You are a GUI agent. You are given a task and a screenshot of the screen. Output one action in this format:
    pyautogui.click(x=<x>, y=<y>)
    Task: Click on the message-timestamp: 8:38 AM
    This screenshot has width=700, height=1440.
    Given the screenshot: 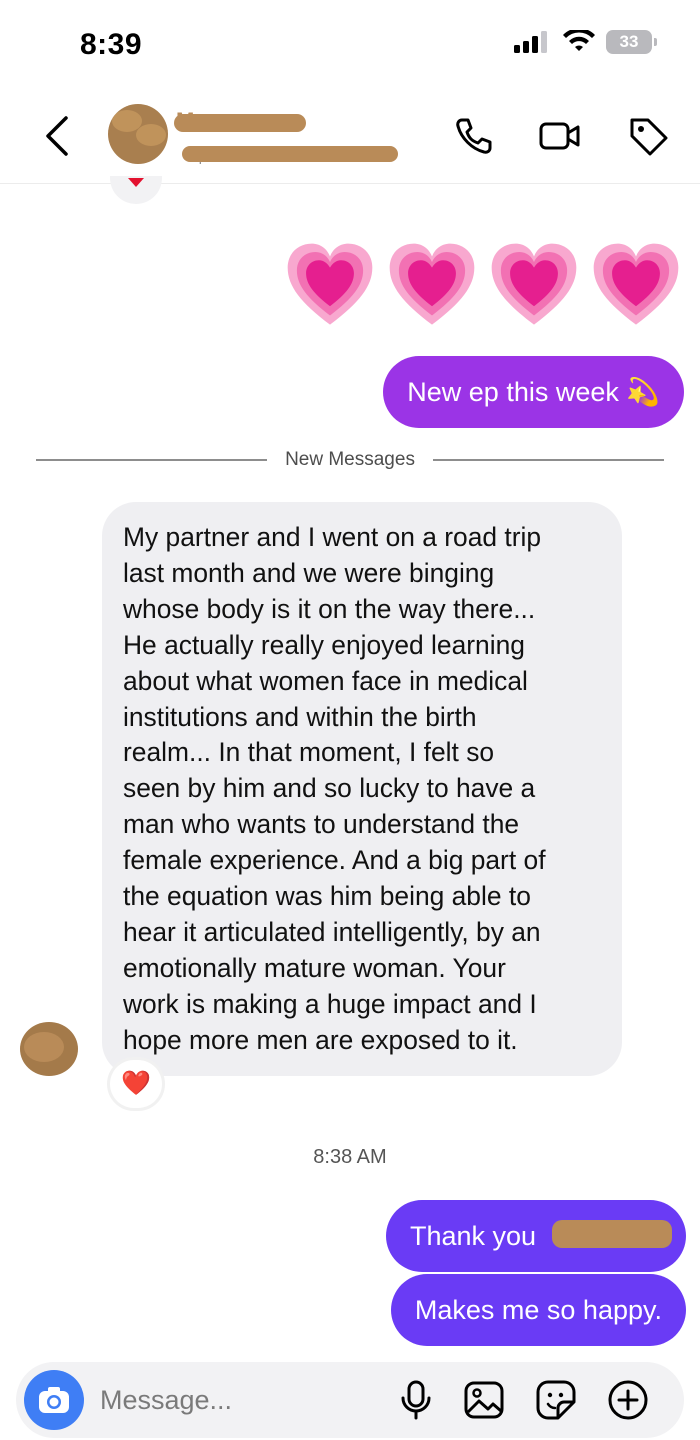 What is the action you would take?
    pyautogui.click(x=350, y=1157)
    